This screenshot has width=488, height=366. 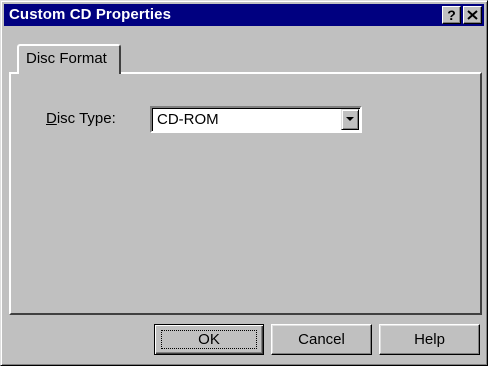 I want to click on tab-disc-format: Disc Format, so click(x=69, y=59).